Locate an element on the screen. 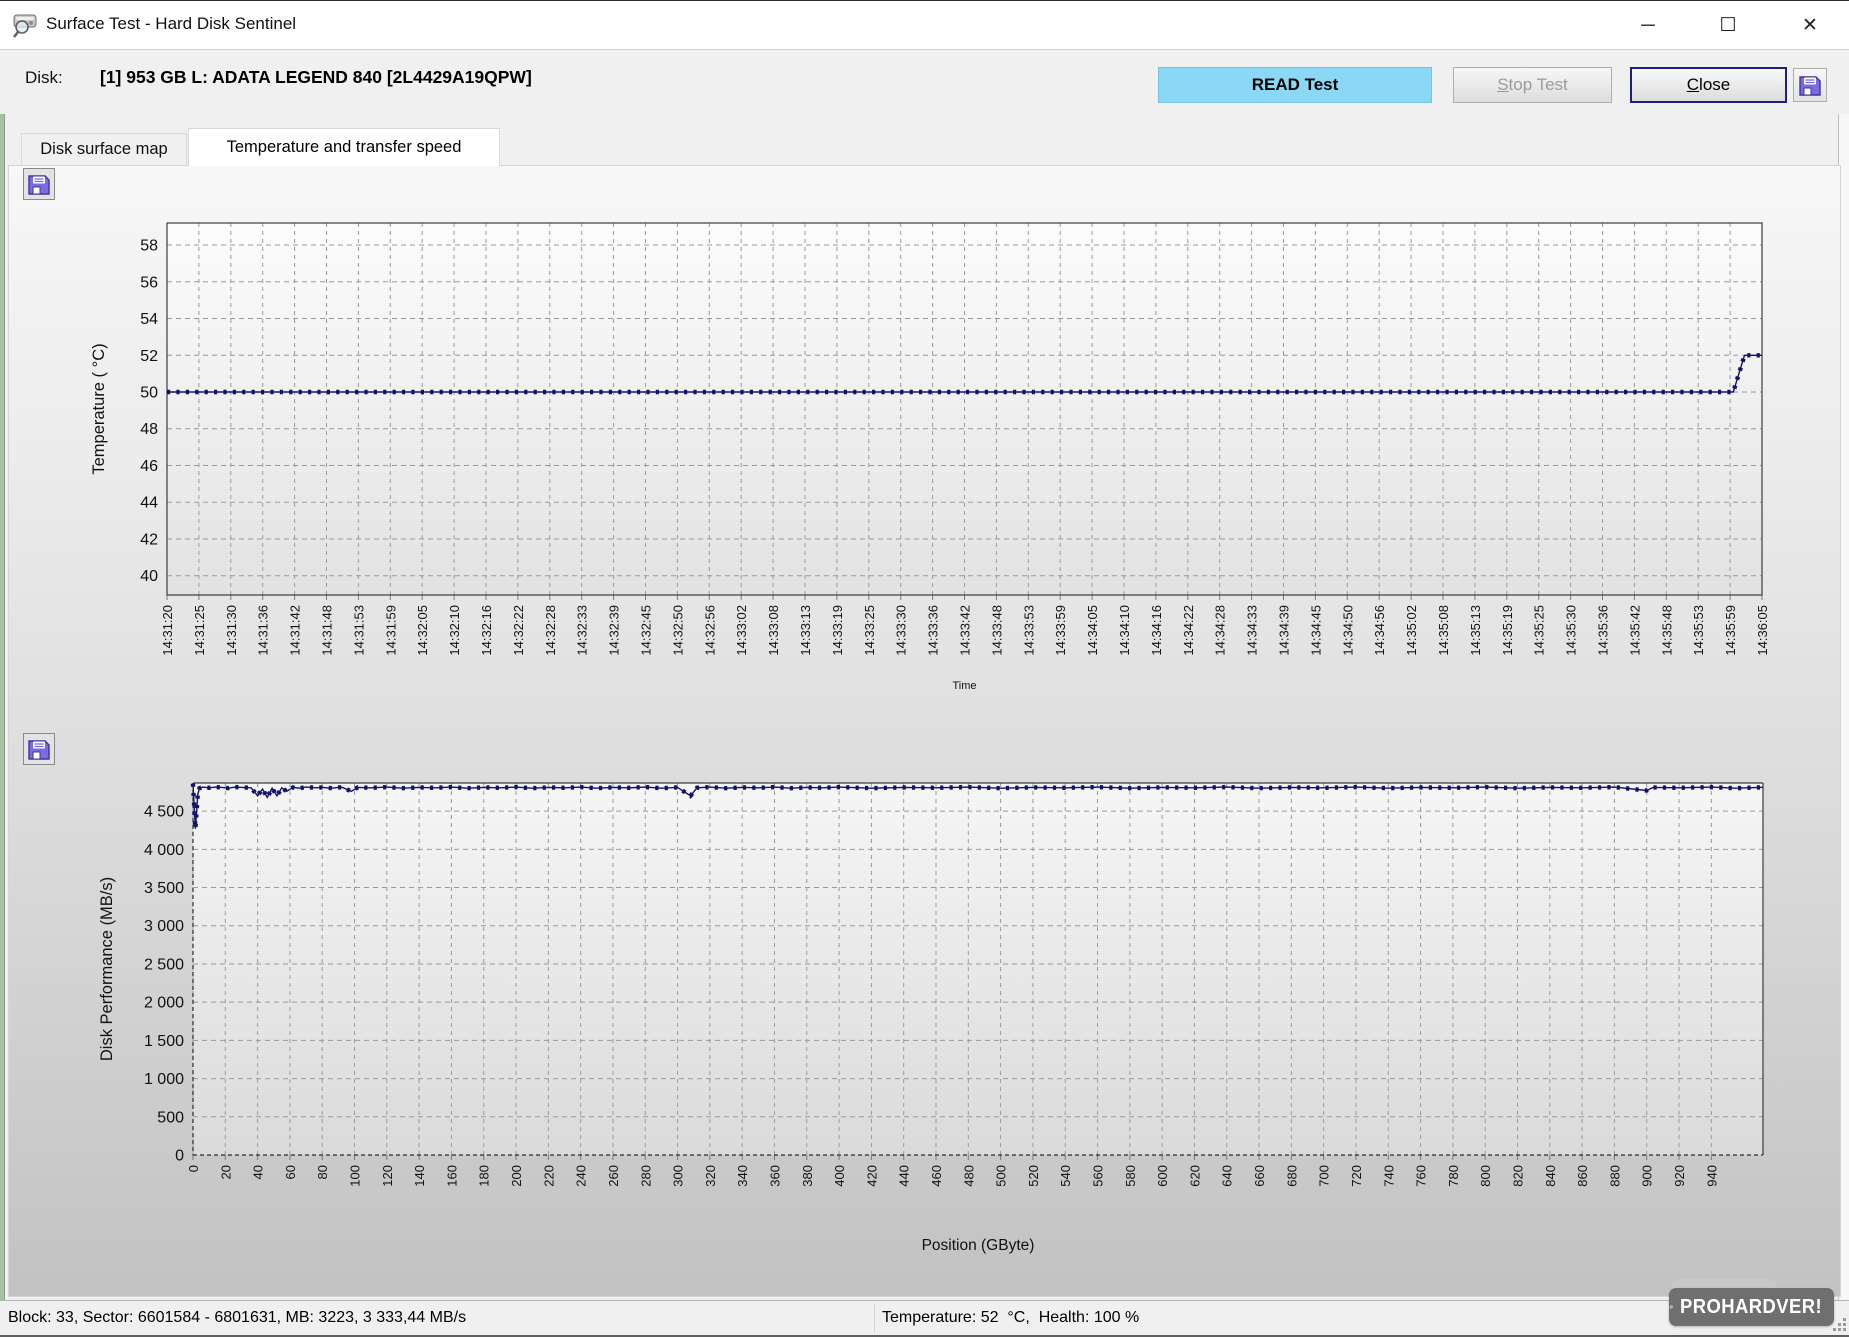 The image size is (1849, 1337). save-temperature-chart-button is located at coordinates (39, 184).